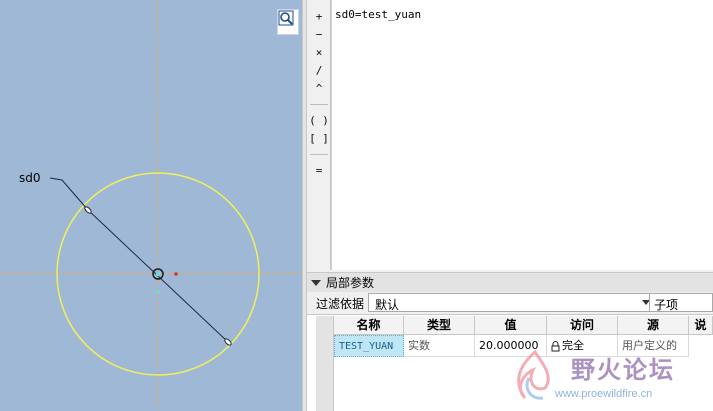 The width and height of the screenshot is (713, 411). What do you see at coordinates (319, 16) in the screenshot?
I see `plus-operator-button: +` at bounding box center [319, 16].